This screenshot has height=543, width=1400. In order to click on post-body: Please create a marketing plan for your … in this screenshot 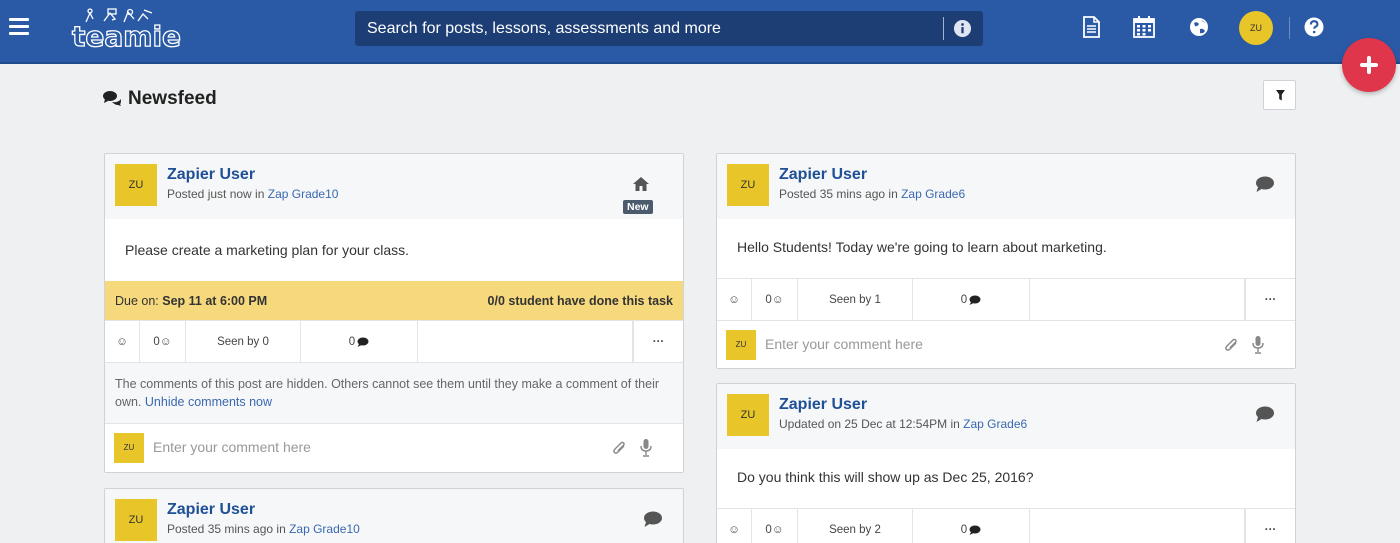, I will do `click(267, 250)`.